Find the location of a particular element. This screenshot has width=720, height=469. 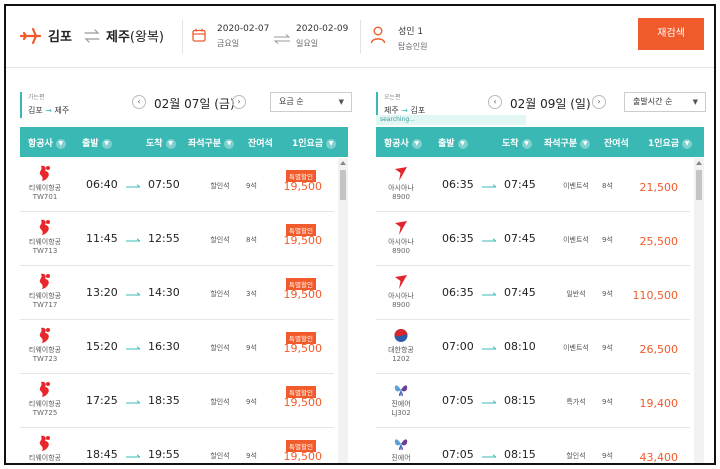

date-range-arrows-icon is located at coordinates (282, 39).